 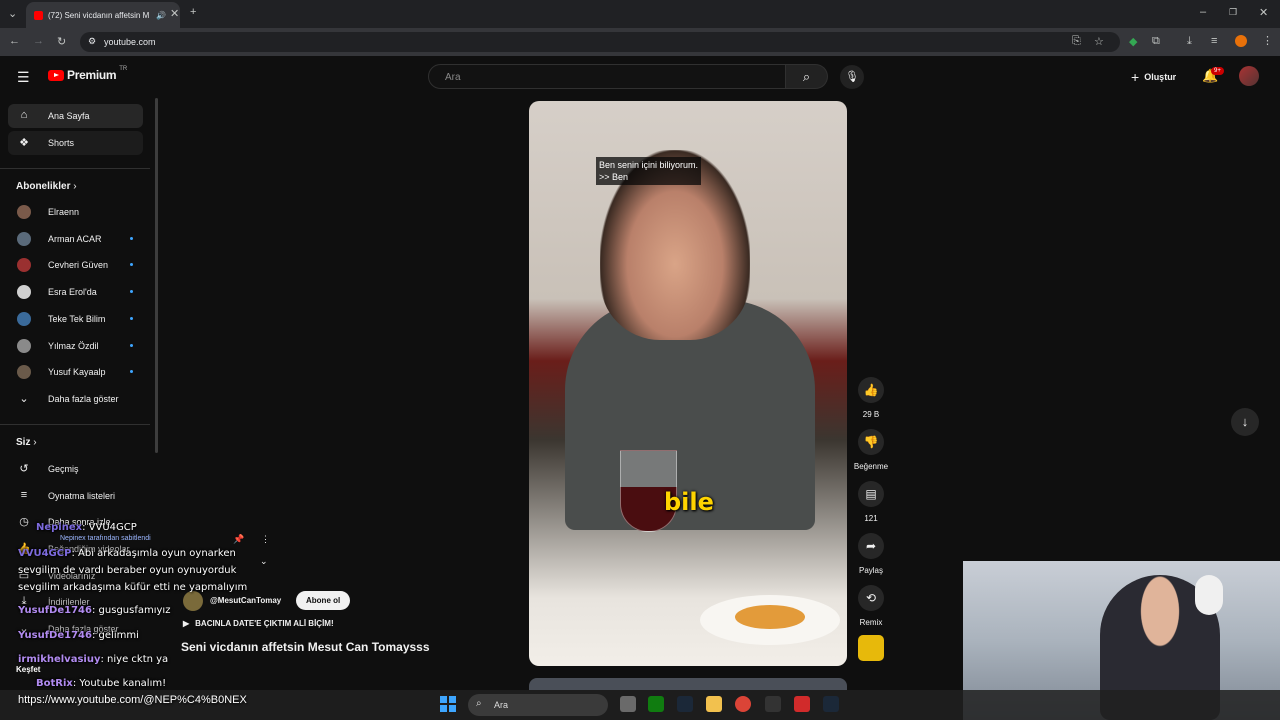 I want to click on maximize-icon: ❐, so click(x=1233, y=12).